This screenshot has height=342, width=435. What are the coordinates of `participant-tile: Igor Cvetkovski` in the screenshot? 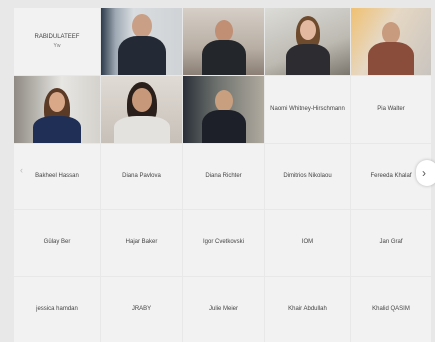 It's located at (223, 243).